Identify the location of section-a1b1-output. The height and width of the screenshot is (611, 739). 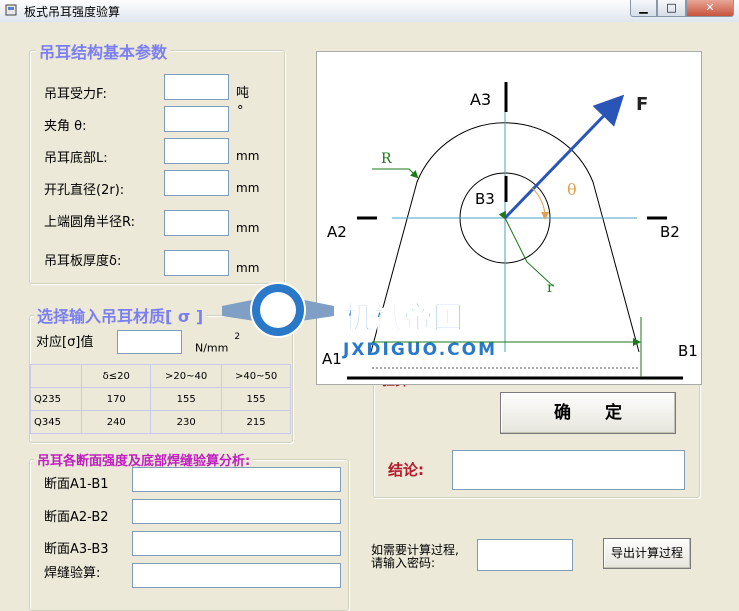
(236, 479).